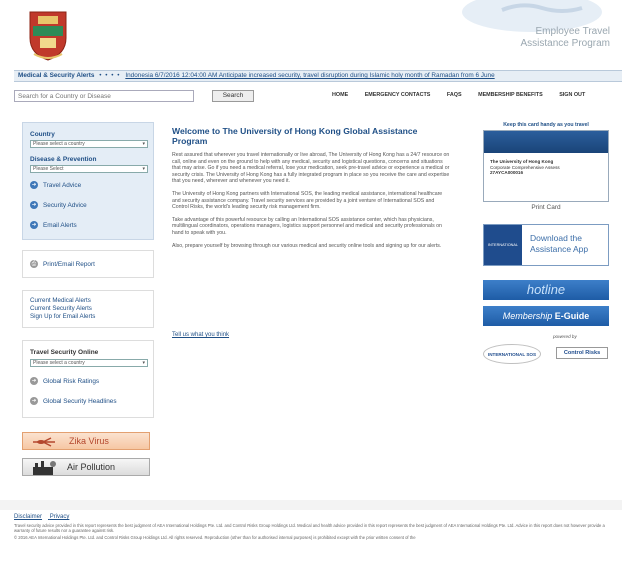 This screenshot has width=622, height=566. I want to click on travel-security-label: Travel Security Online, so click(64, 352).